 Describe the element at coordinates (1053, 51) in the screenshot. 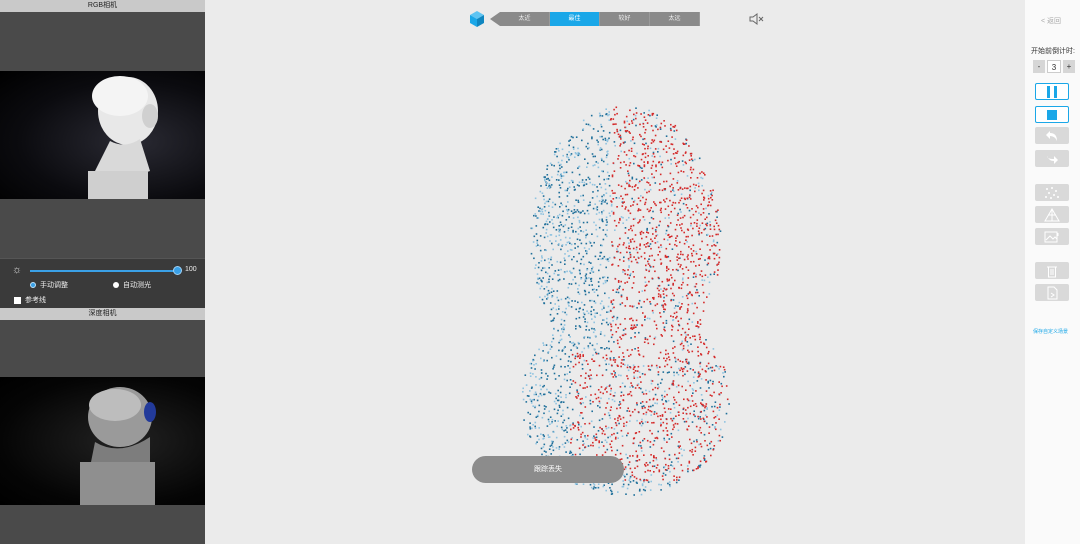

I see `countdown-label: 开始前倒计时:` at that location.